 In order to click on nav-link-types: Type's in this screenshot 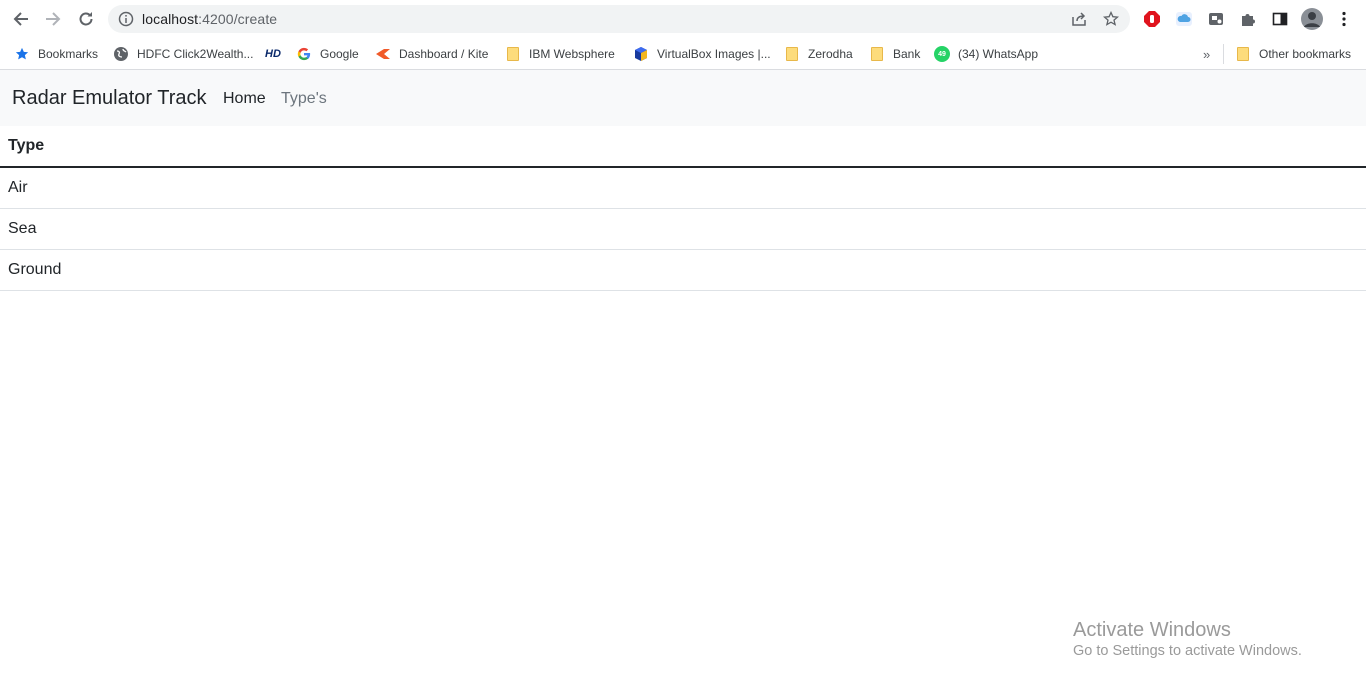, I will do `click(304, 99)`.